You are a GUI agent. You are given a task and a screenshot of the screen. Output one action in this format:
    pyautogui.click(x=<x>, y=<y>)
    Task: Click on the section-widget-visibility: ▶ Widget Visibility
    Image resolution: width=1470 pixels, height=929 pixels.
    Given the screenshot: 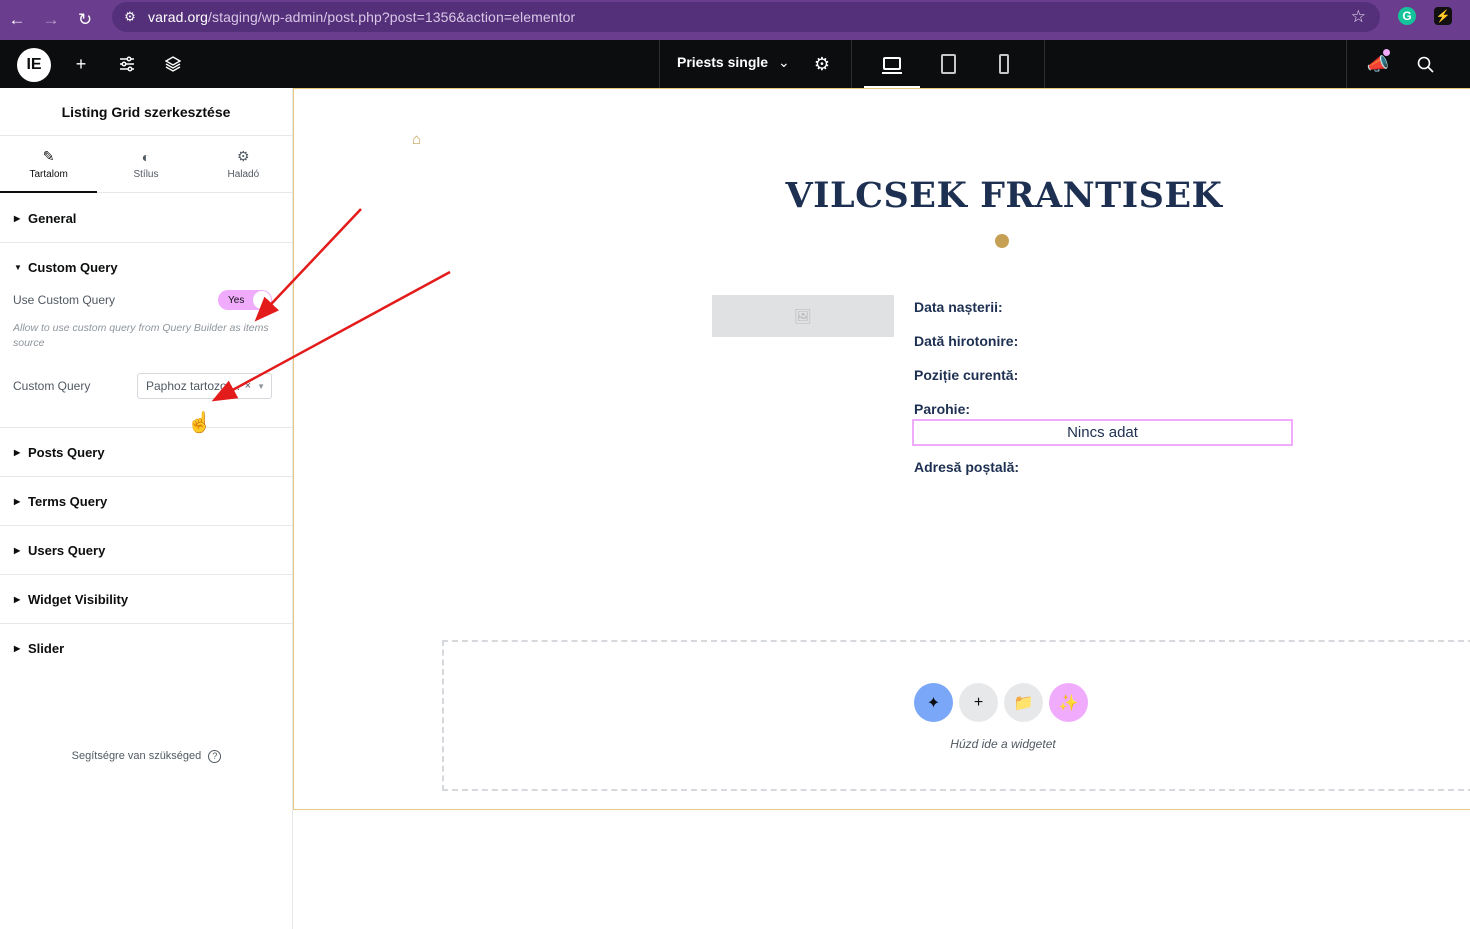 What is the action you would take?
    pyautogui.click(x=146, y=599)
    